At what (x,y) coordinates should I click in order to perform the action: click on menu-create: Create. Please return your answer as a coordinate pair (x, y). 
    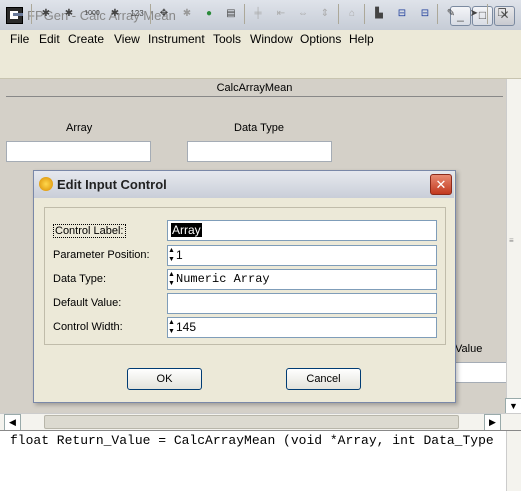
    Looking at the image, I should click on (86, 39).